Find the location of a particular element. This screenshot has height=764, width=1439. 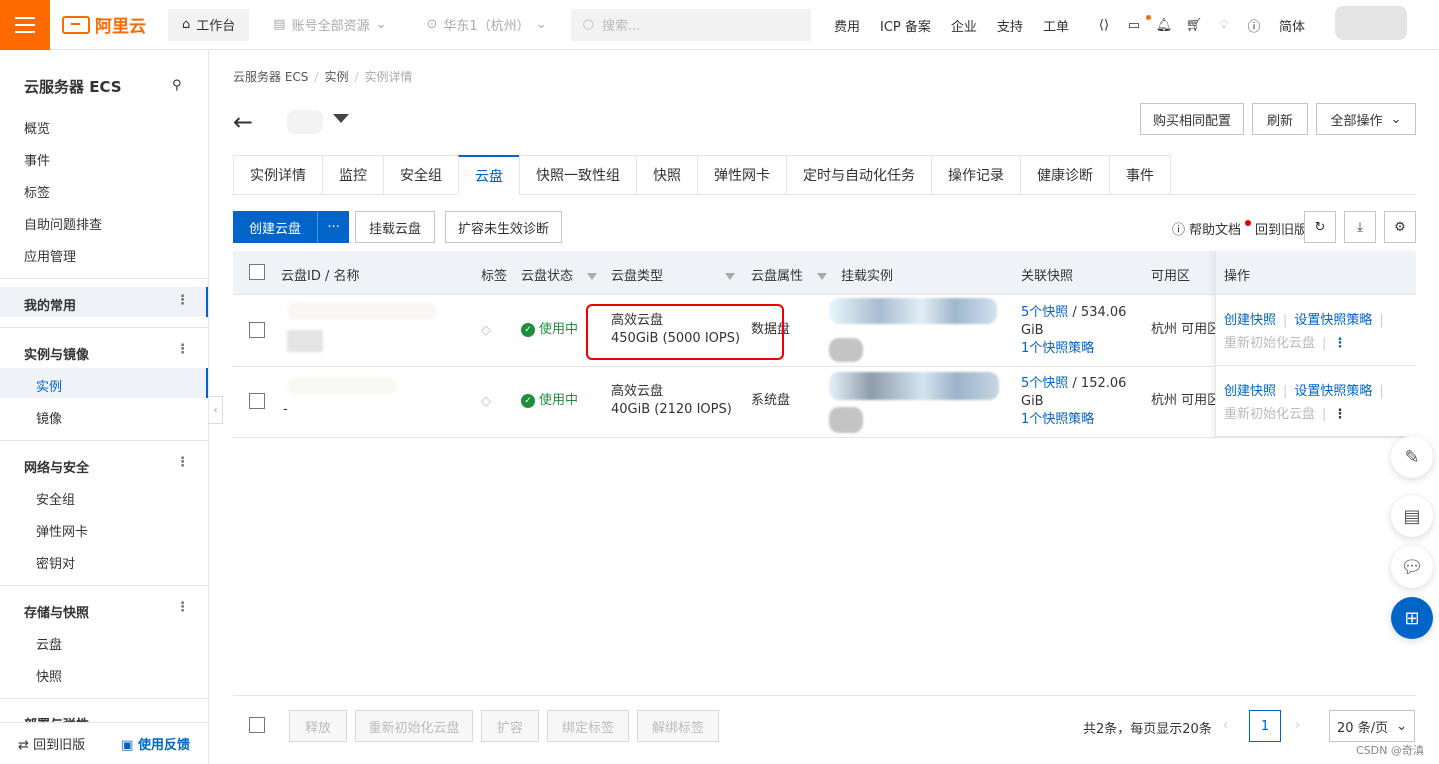

nav-billing: 费用 is located at coordinates (847, 25).